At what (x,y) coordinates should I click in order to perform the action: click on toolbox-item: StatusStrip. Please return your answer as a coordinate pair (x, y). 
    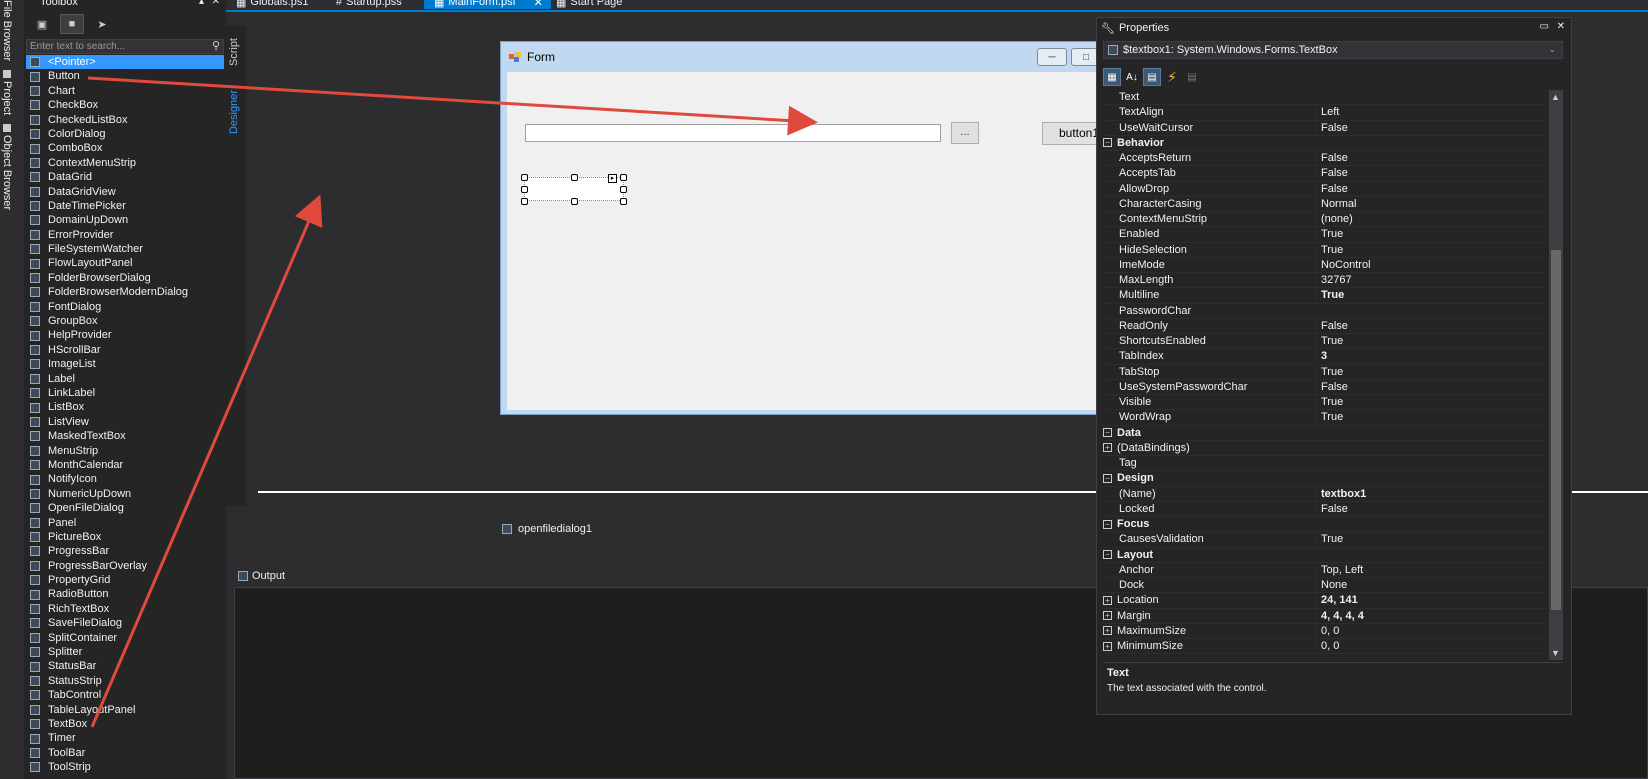
    Looking at the image, I should click on (125, 681).